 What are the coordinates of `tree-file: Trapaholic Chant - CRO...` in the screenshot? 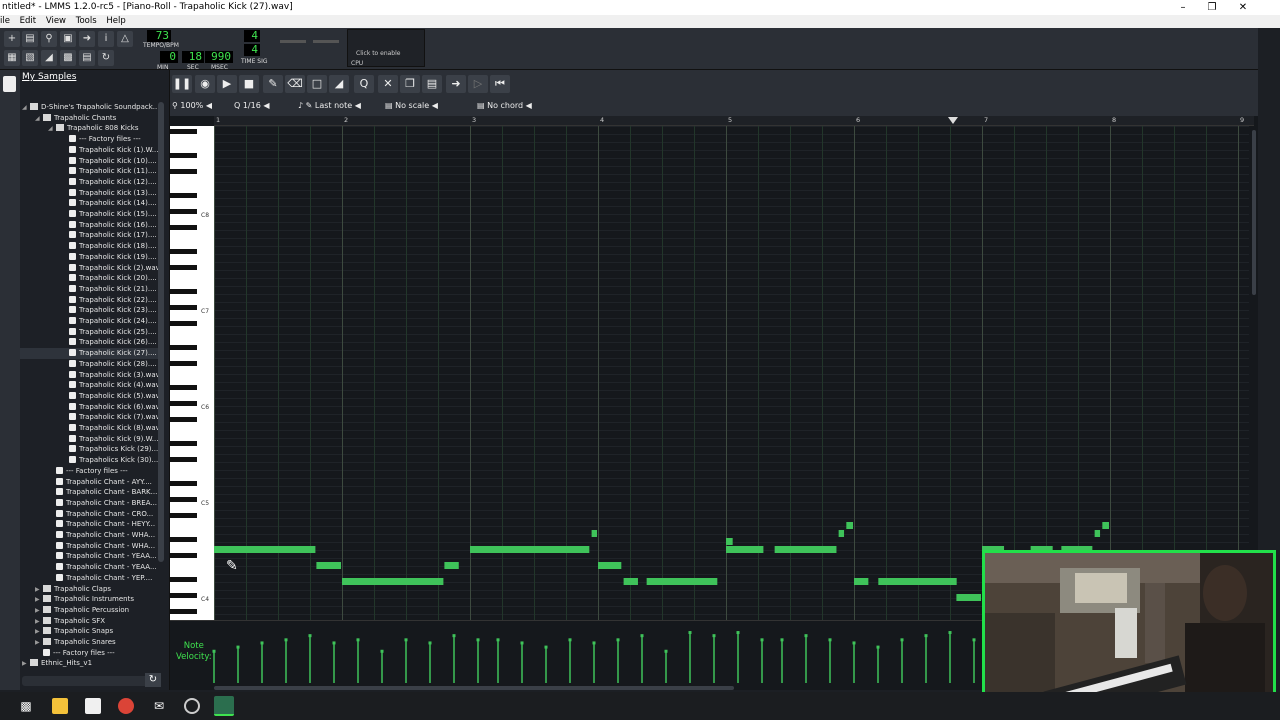 It's located at (89, 514).